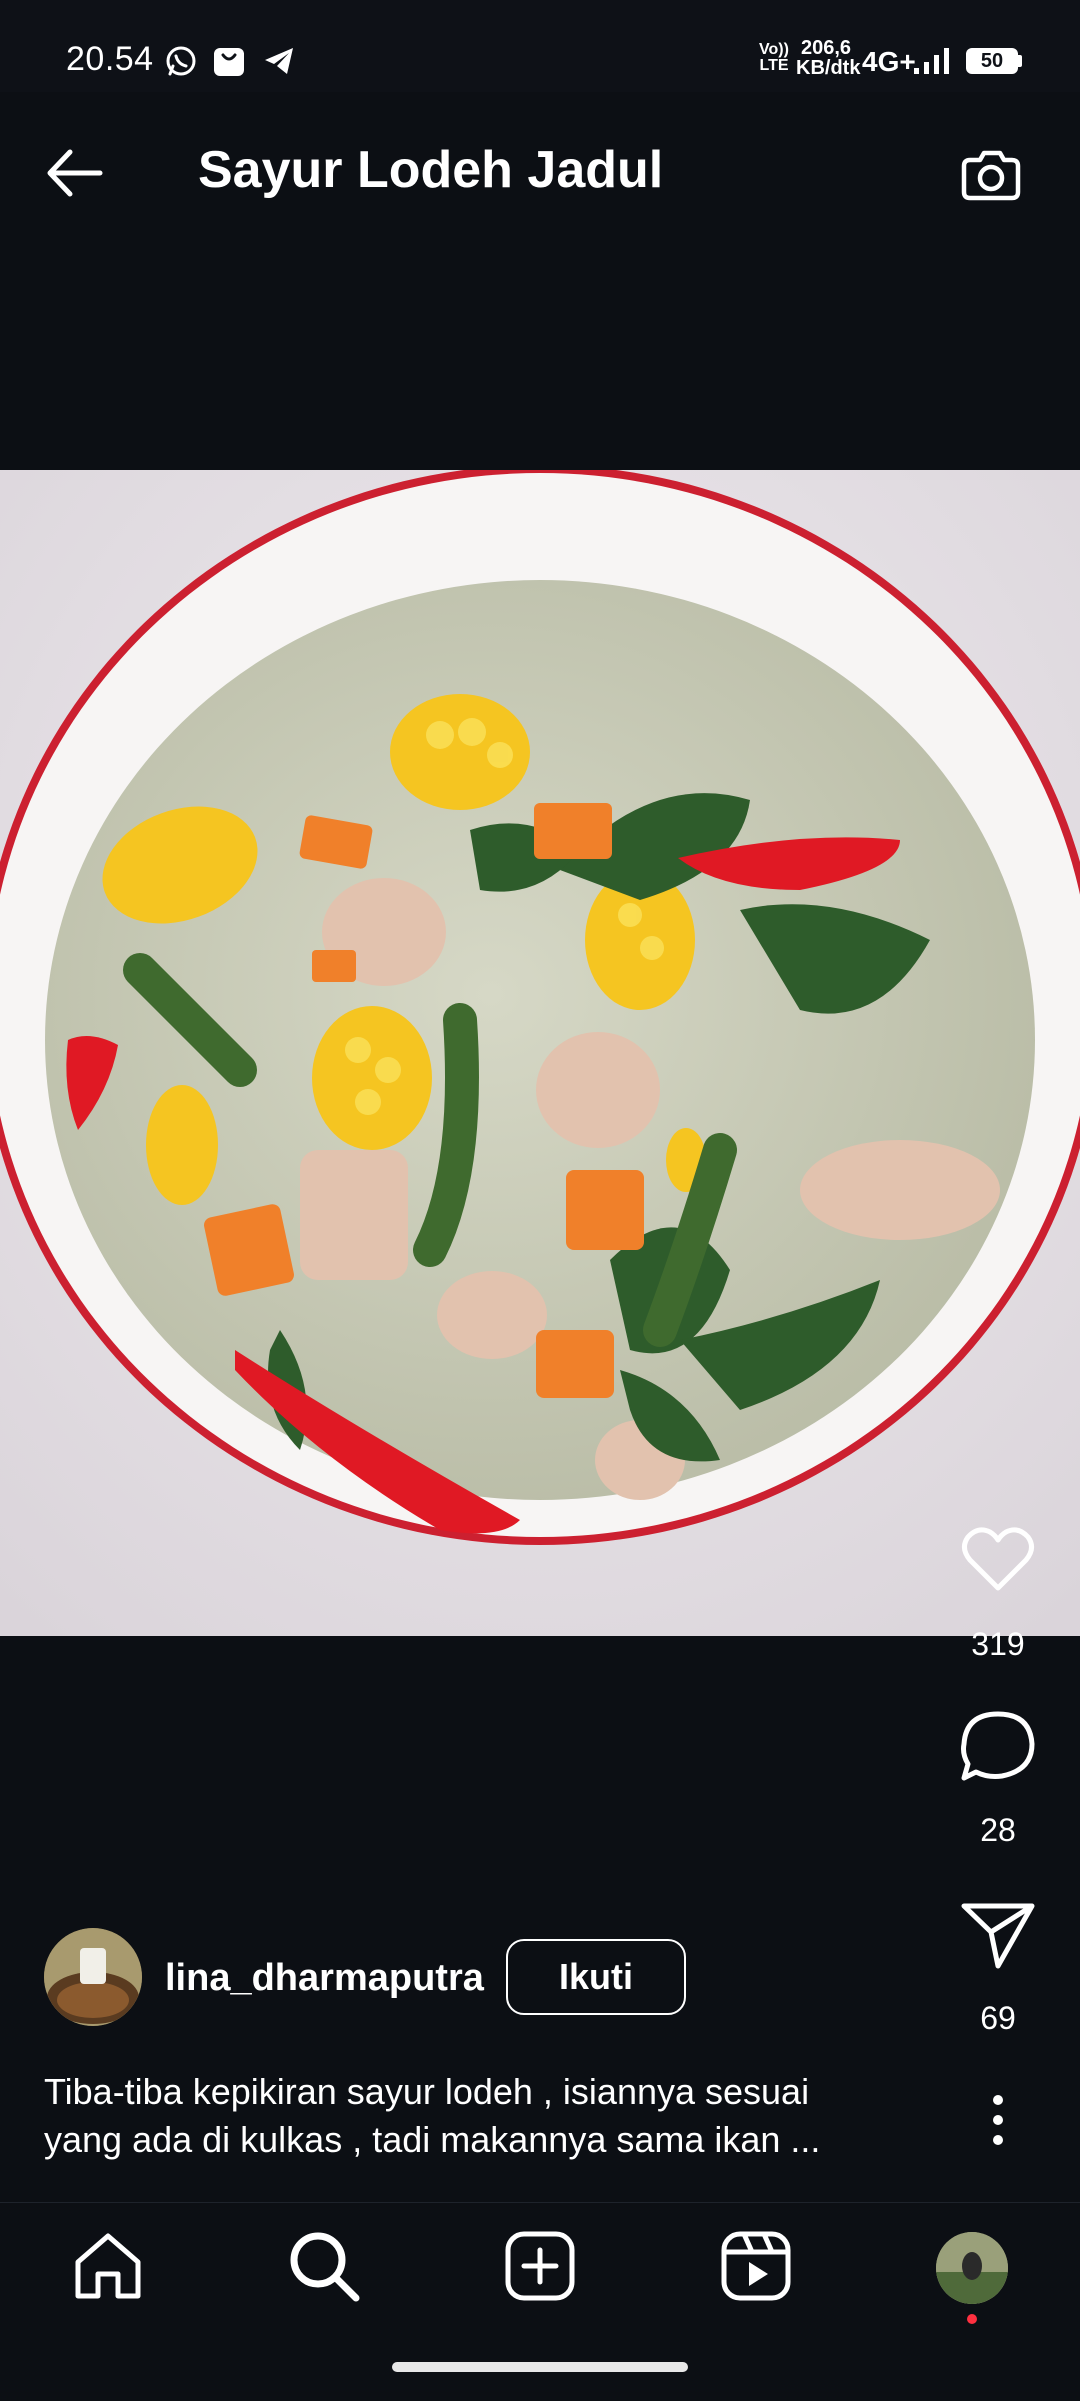 This screenshot has height=2401, width=1080. I want to click on status-time: 20.54, so click(110, 59).